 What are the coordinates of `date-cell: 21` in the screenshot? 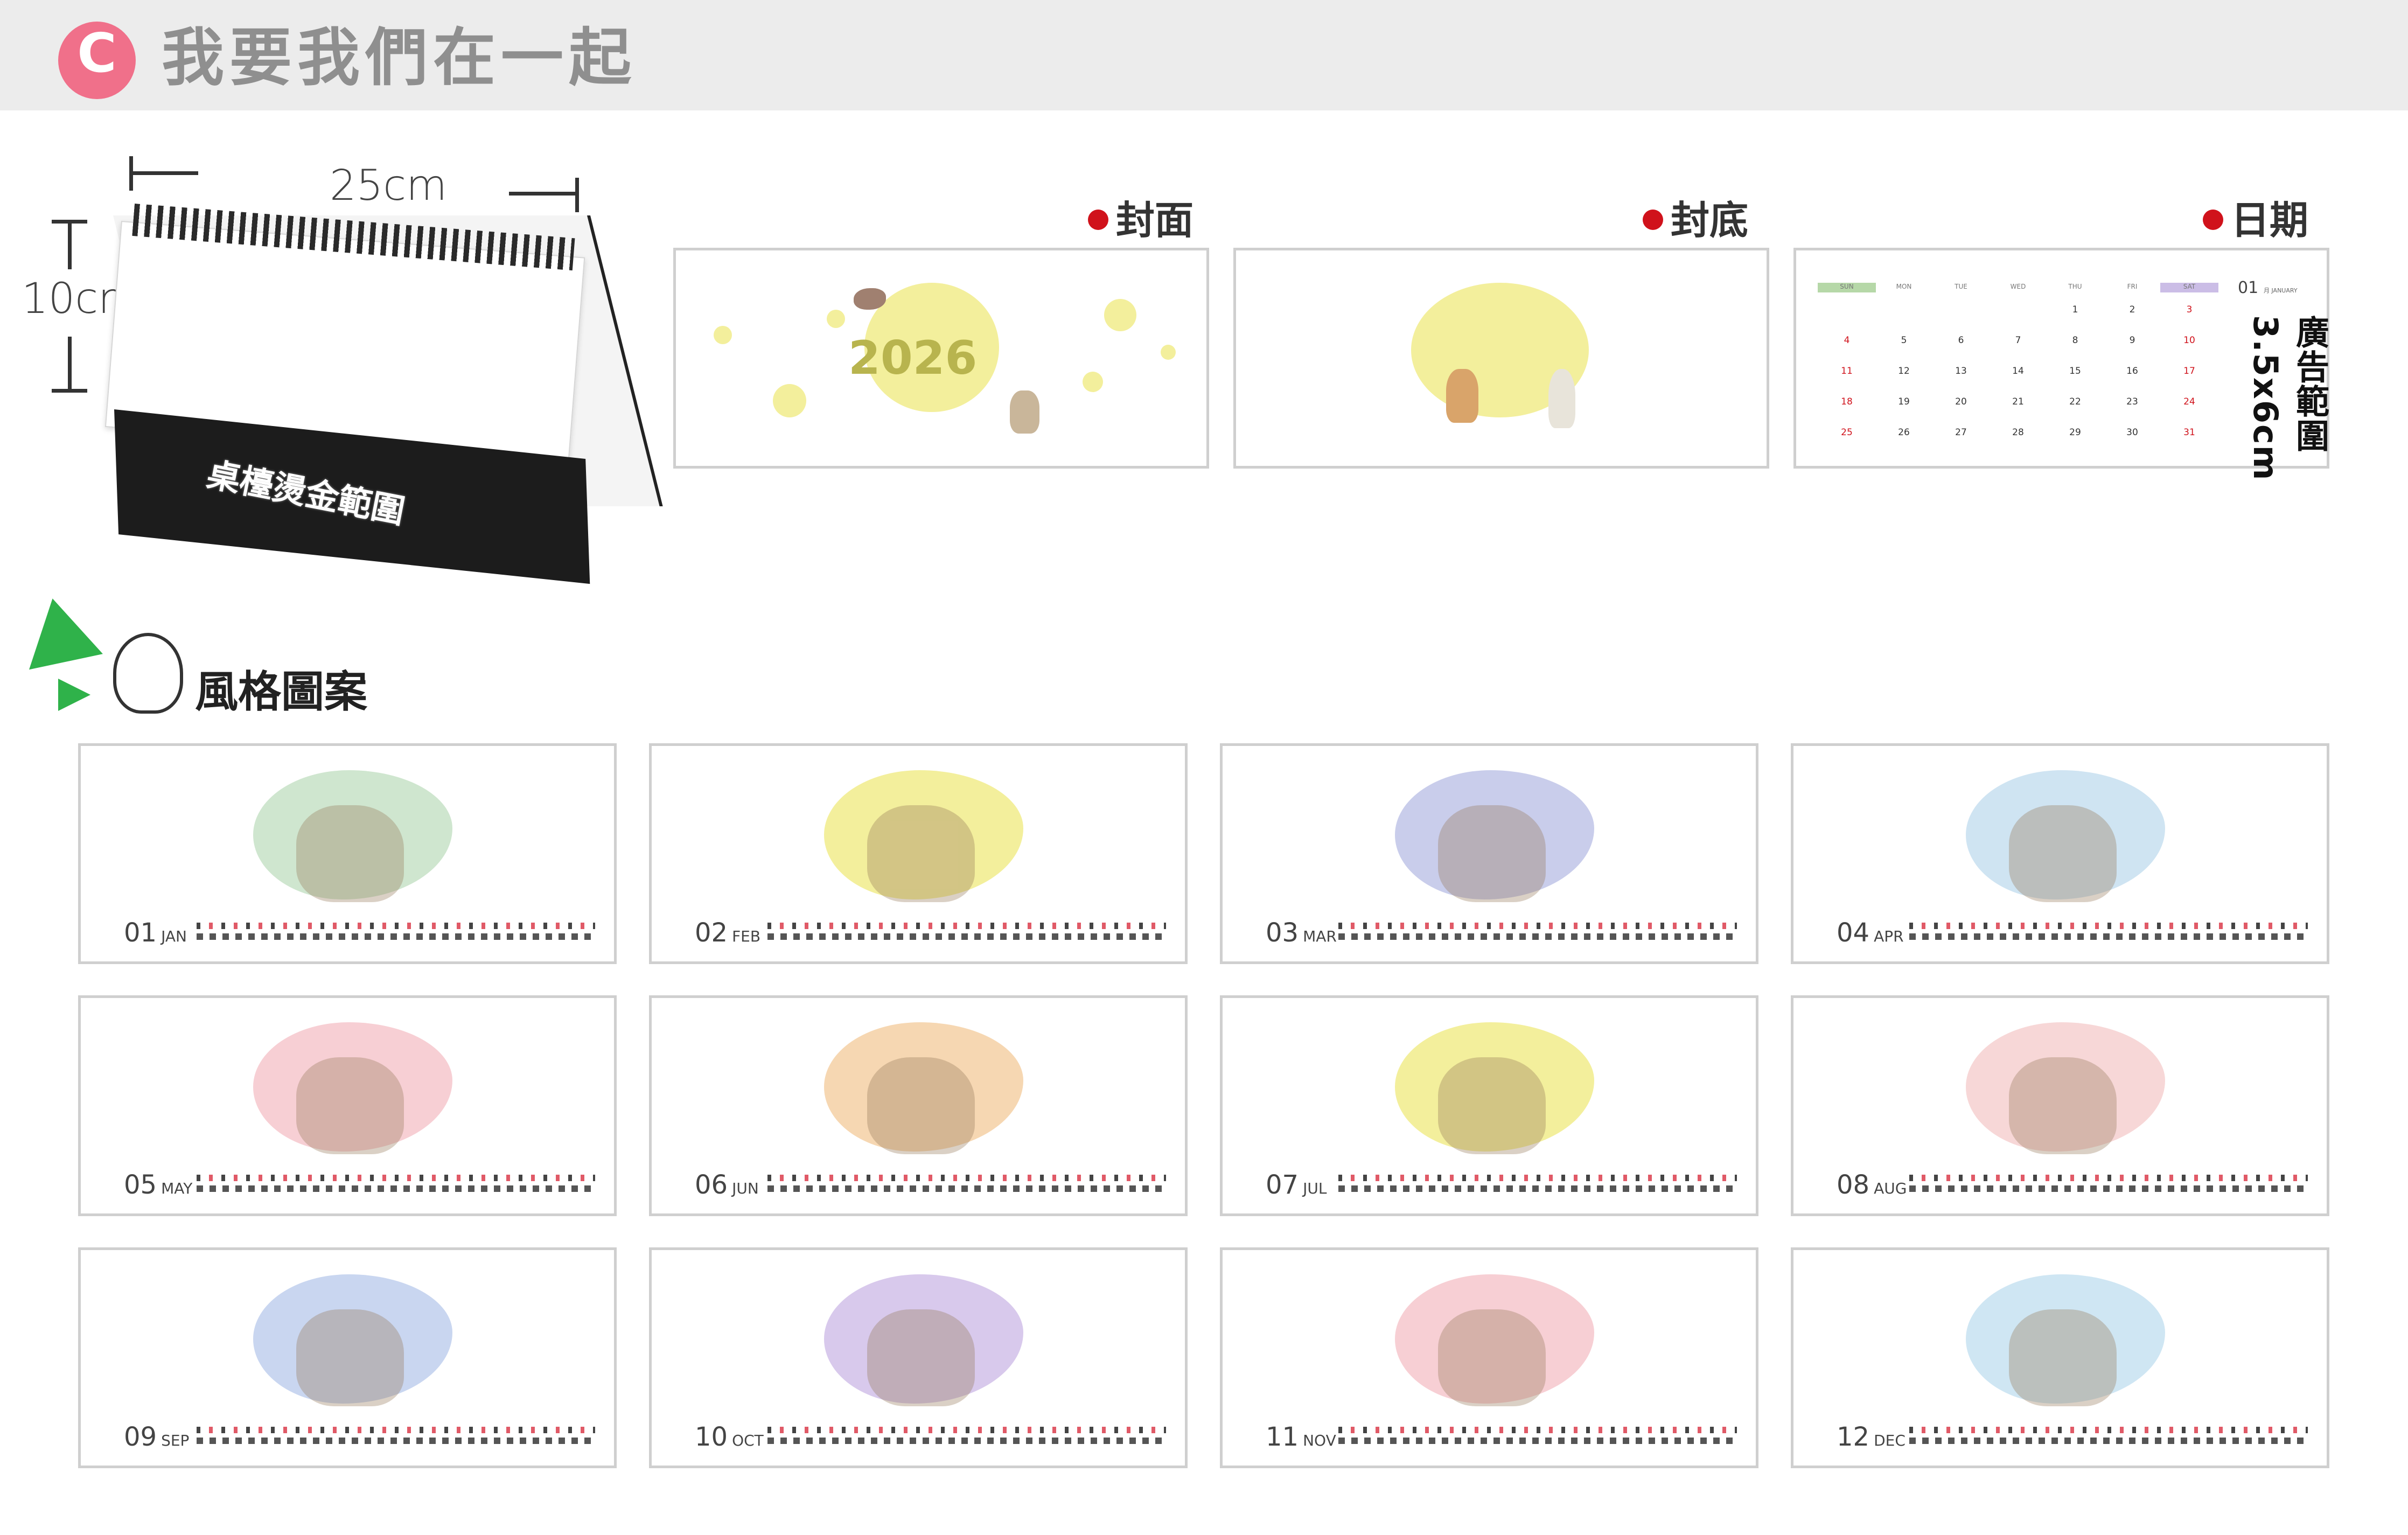 It's located at (2018, 401).